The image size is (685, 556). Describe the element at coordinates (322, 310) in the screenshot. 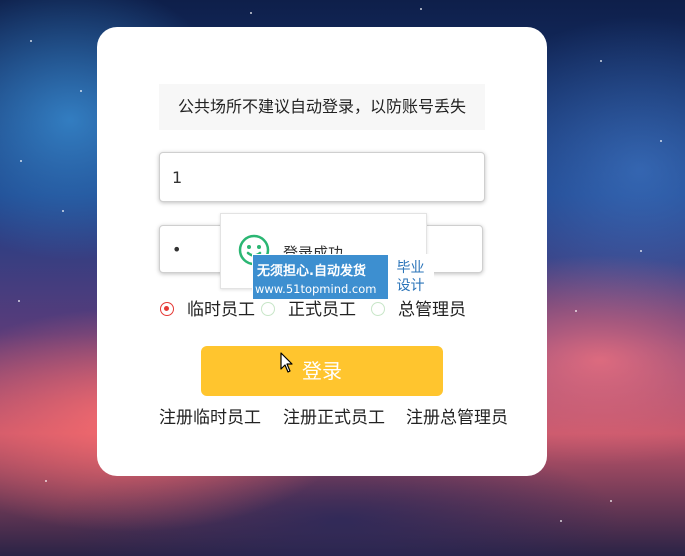

I see `role-label-formal: 正式员工` at that location.